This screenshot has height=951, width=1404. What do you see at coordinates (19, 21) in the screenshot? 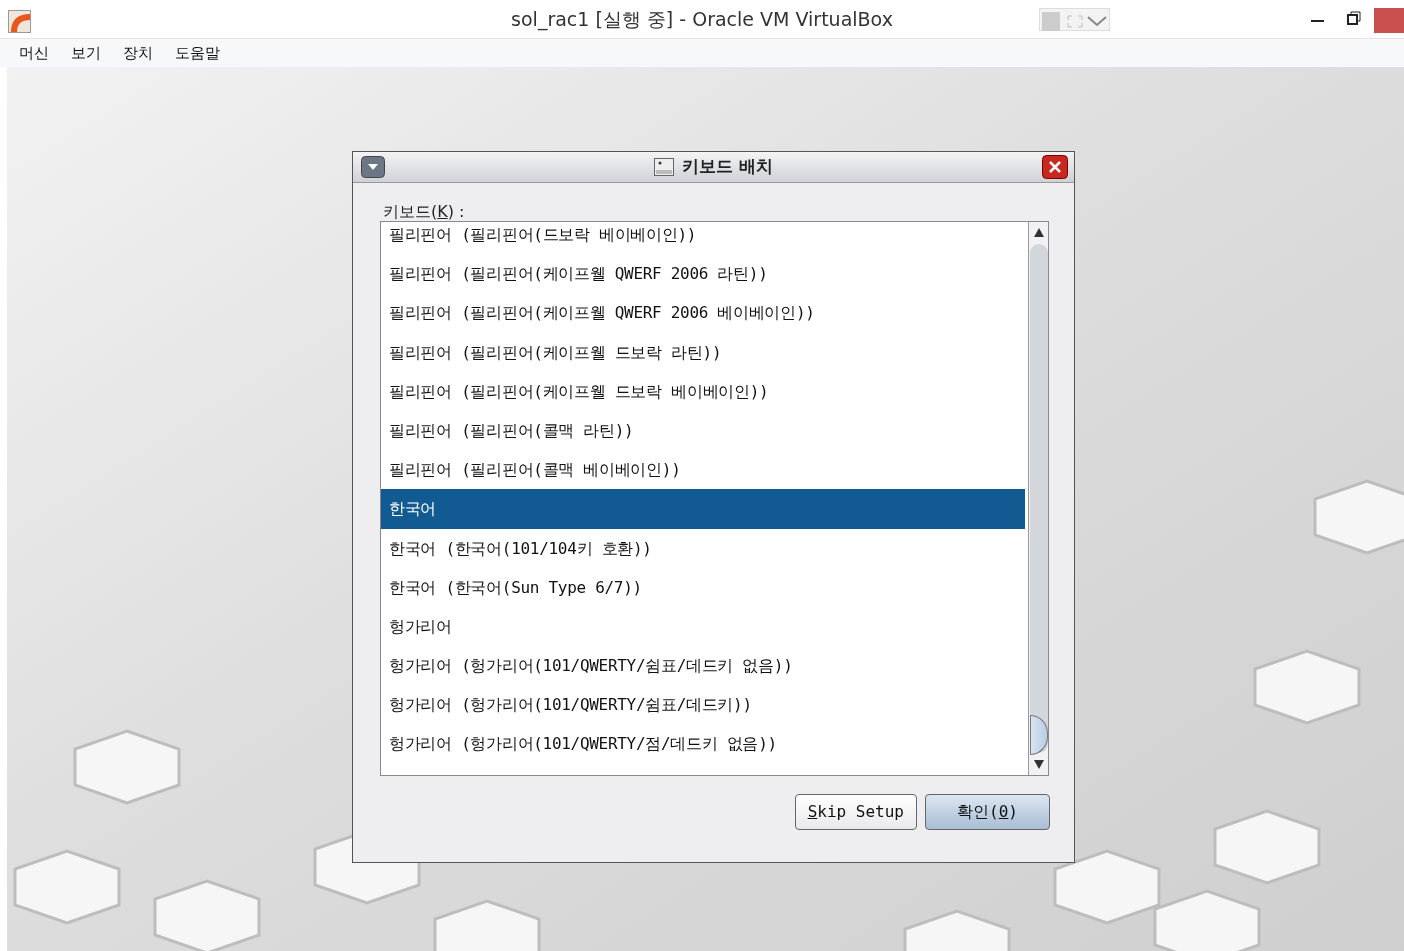
I see `app-icon` at bounding box center [19, 21].